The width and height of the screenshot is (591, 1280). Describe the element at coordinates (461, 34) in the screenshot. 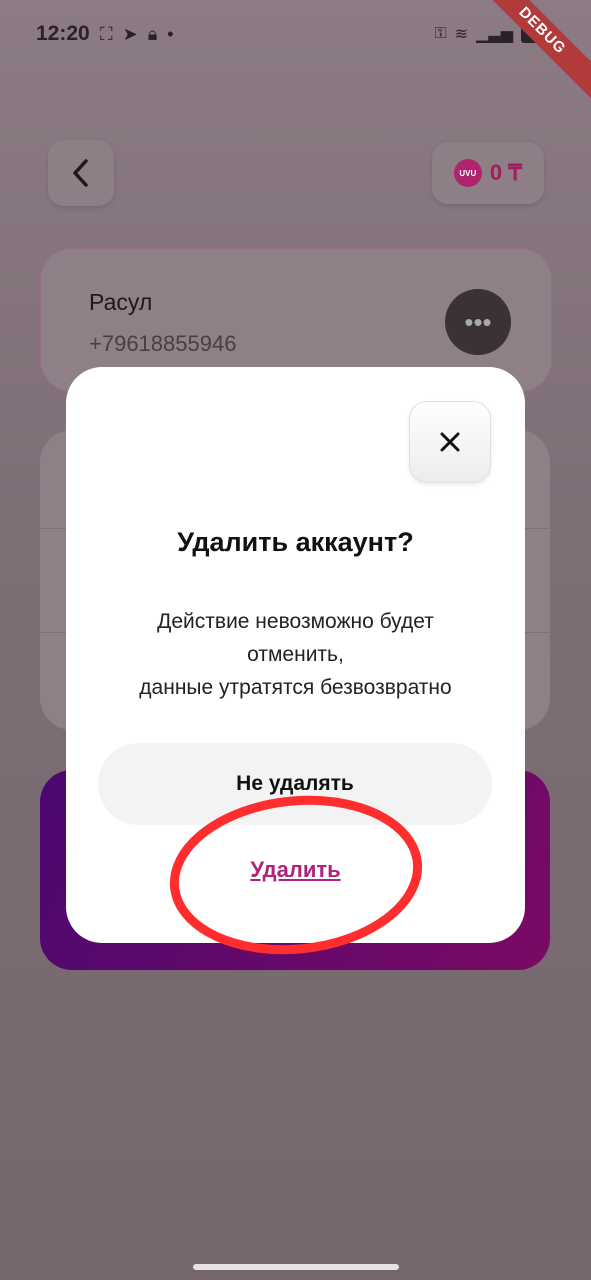

I see `wifi-icon: ≋` at that location.